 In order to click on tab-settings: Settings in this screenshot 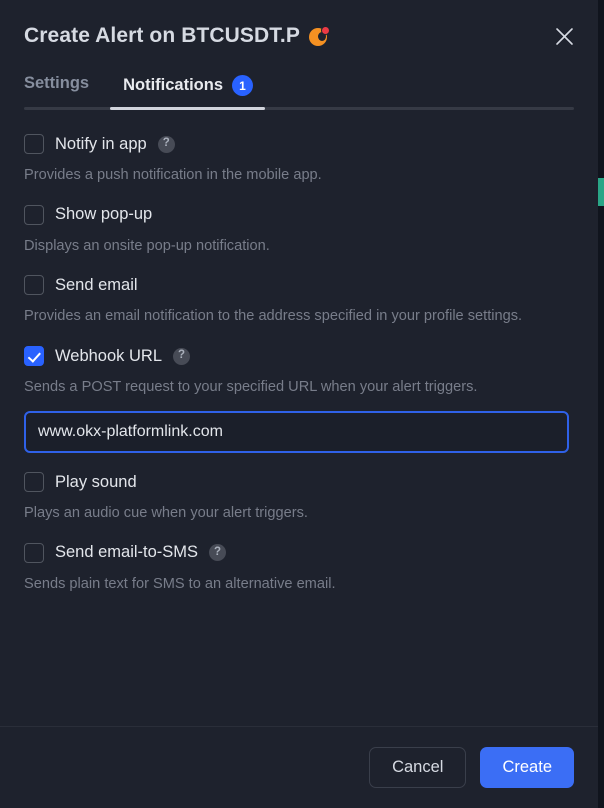, I will do `click(56, 82)`.